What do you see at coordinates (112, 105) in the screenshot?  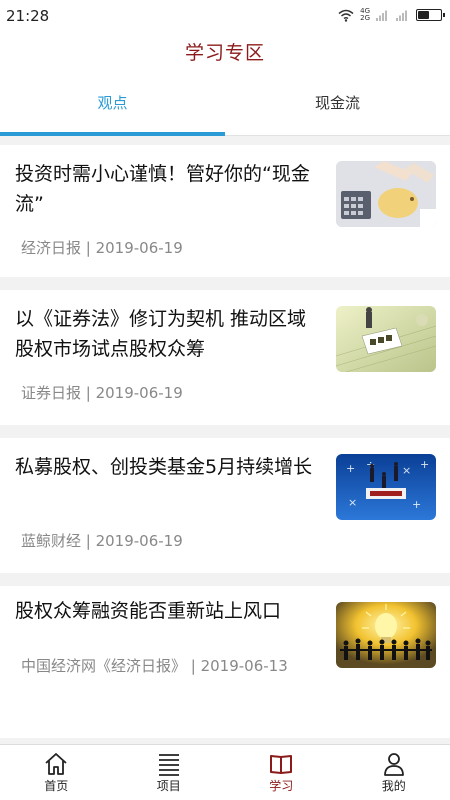 I see `tab-viewpoint: 观点` at bounding box center [112, 105].